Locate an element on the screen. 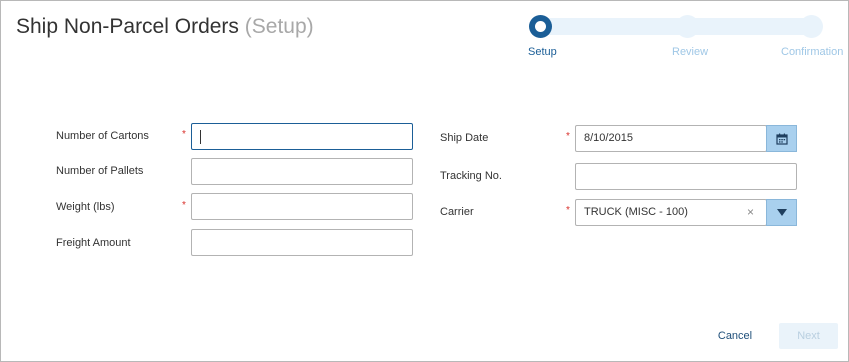  cartons-input is located at coordinates (302, 136).